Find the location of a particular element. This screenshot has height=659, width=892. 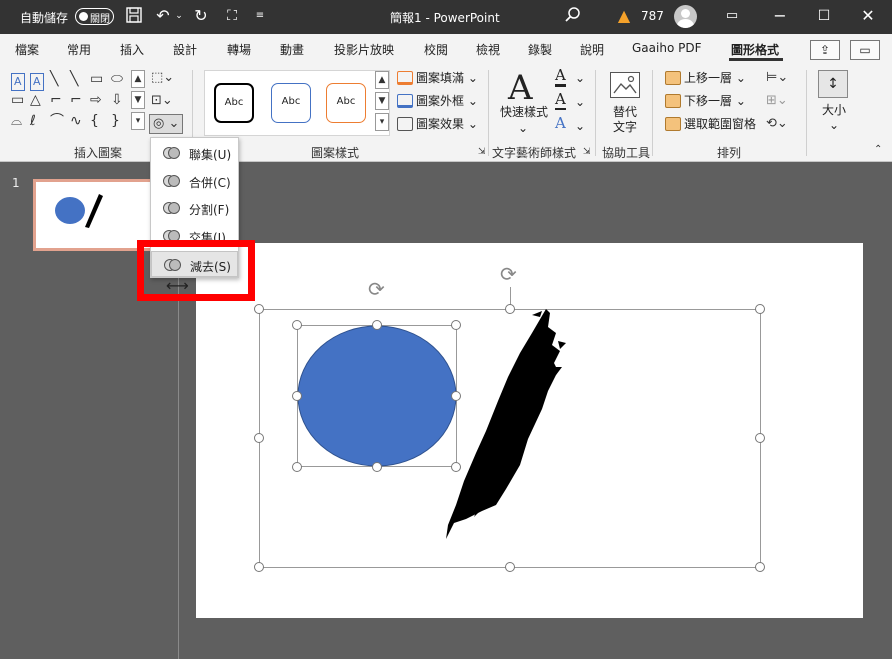

avatar is located at coordinates (685, 16).